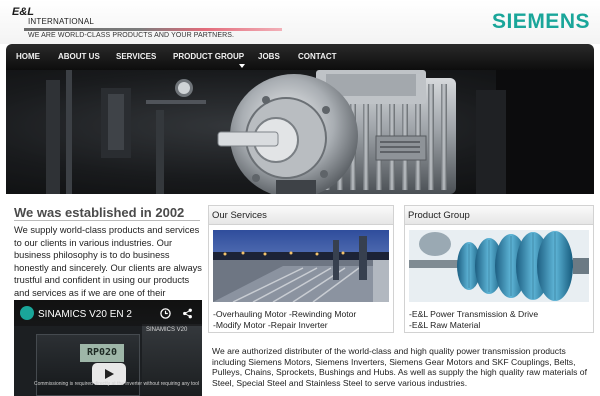  I want to click on product-group-line-2: -E&L Raw Material, so click(473, 325).